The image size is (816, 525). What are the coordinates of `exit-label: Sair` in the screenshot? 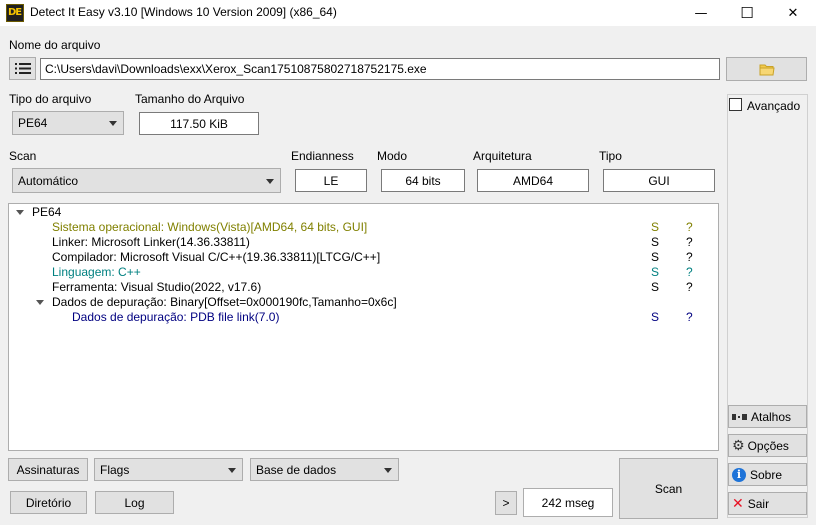 It's located at (758, 503).